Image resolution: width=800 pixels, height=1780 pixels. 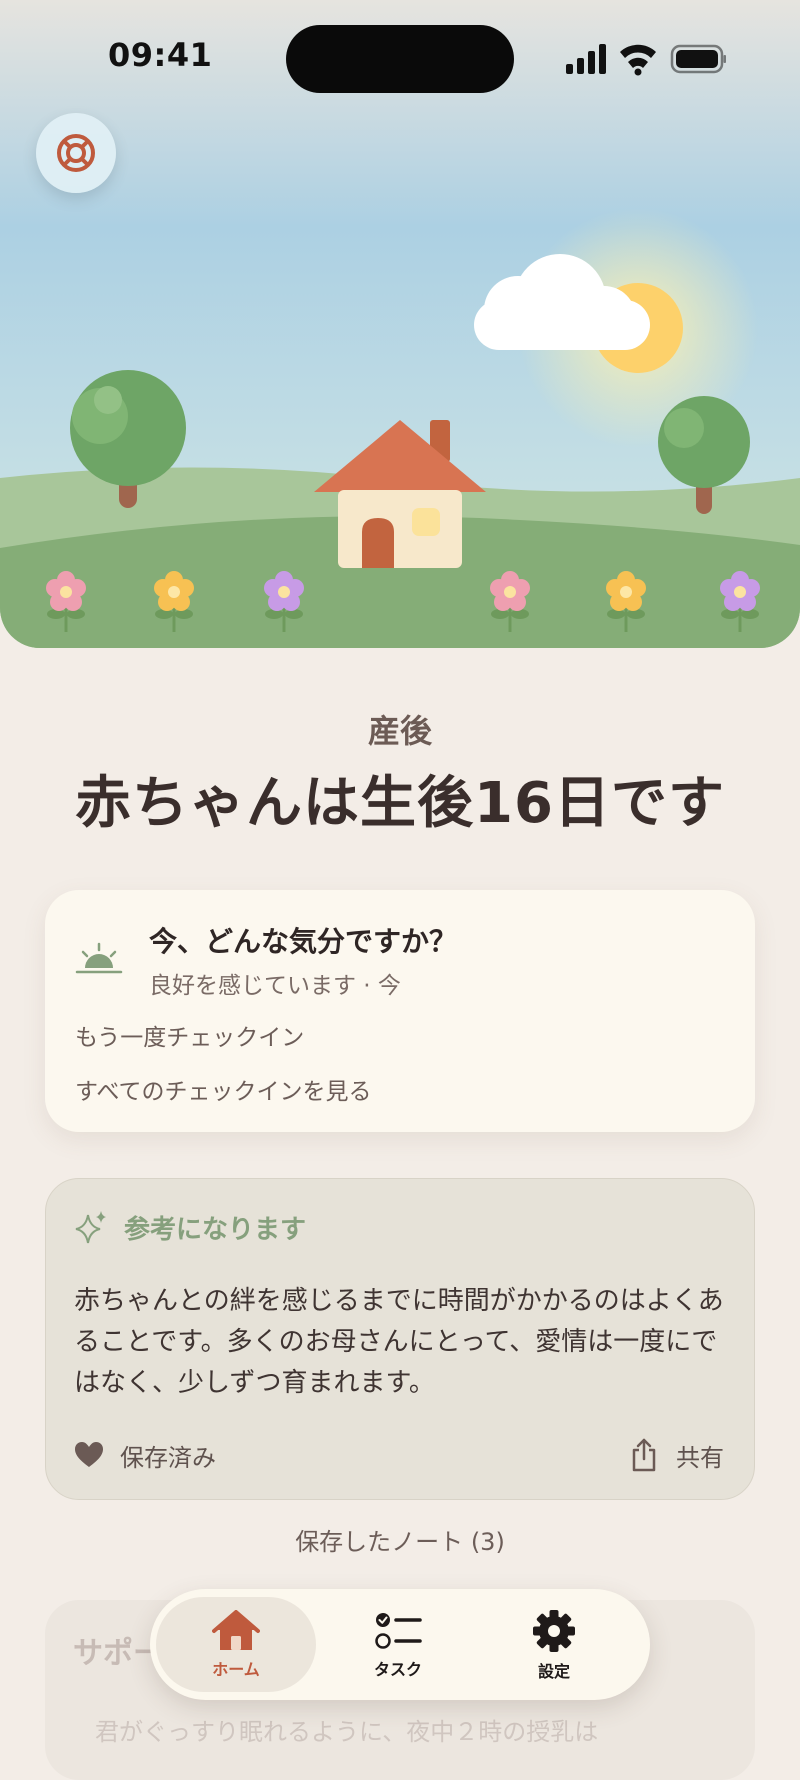 What do you see at coordinates (215, 1230) in the screenshot?
I see `tip-label: 参考になります` at bounding box center [215, 1230].